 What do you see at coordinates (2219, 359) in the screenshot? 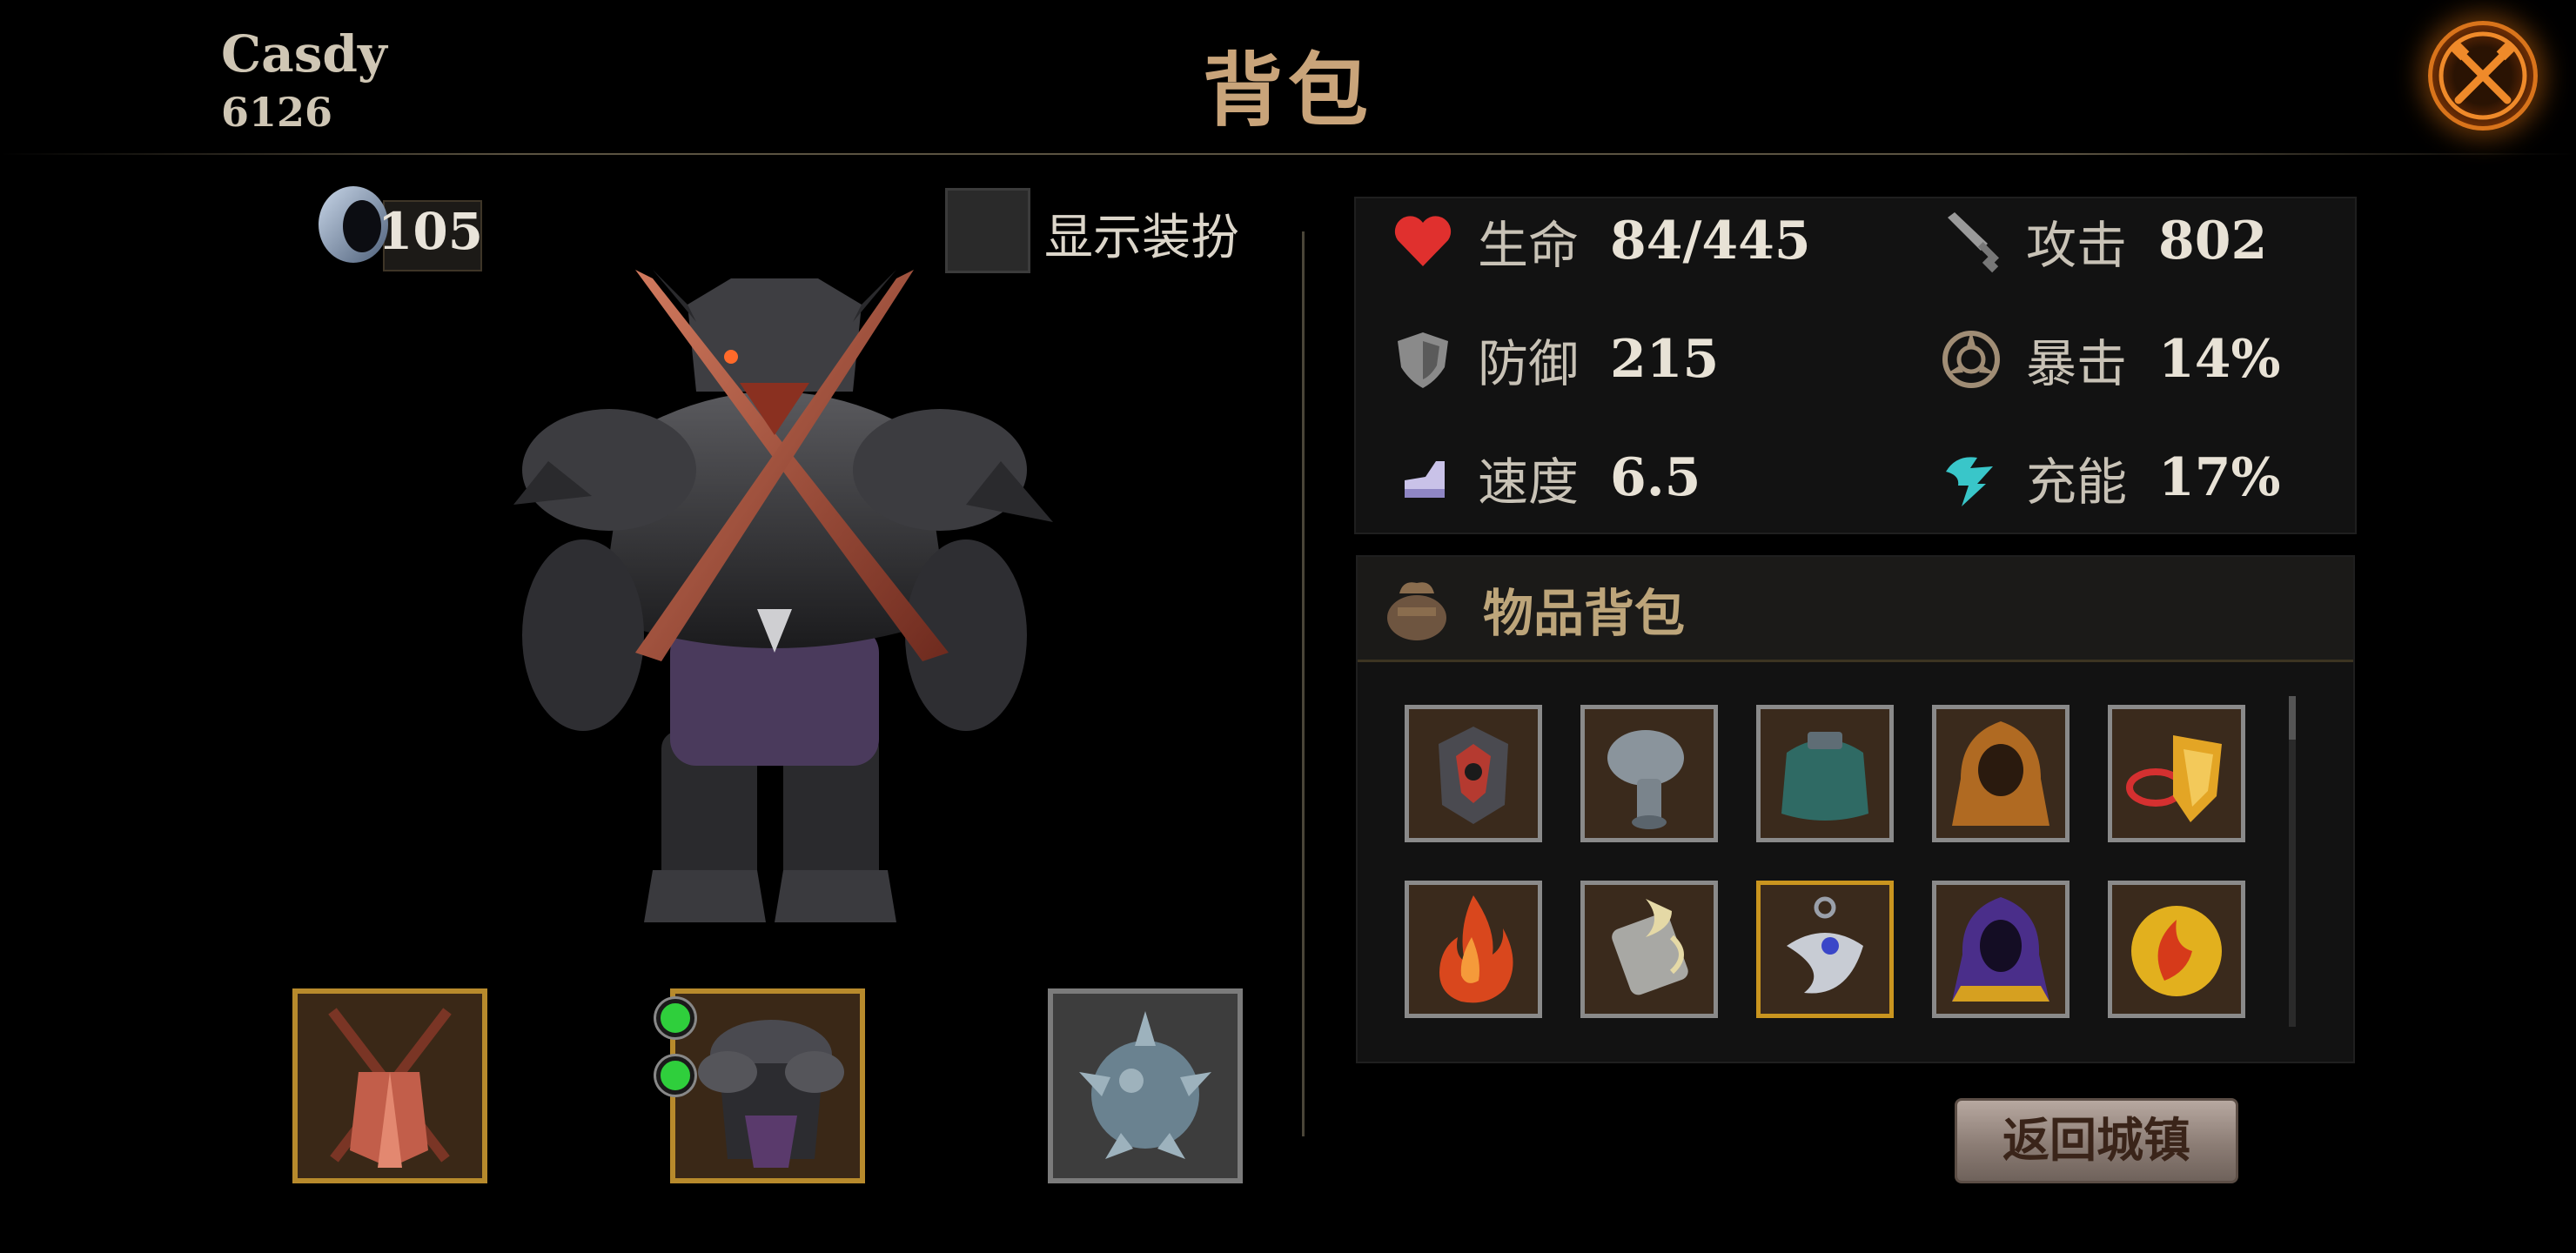
I see `stat-crit-value: 14%` at bounding box center [2219, 359].